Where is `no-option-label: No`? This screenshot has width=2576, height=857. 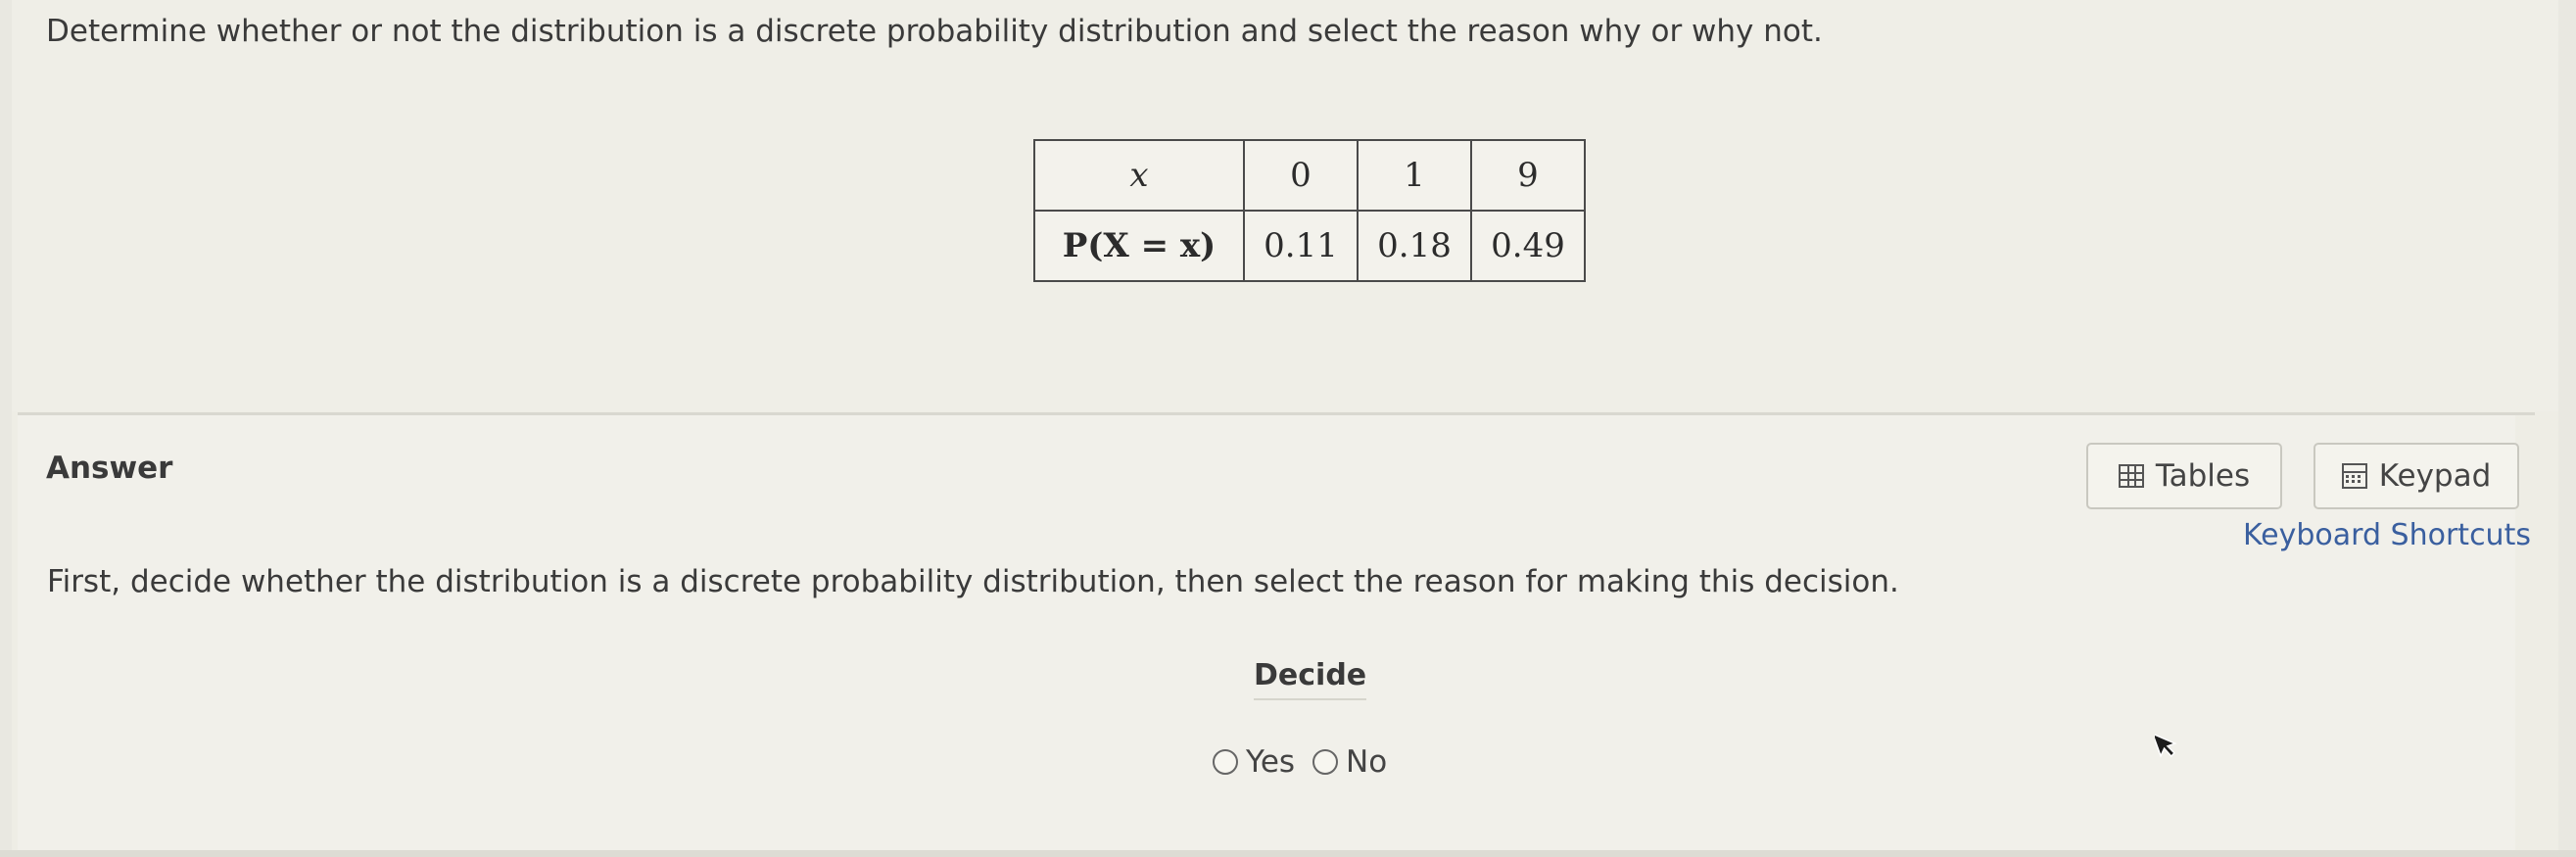 no-option-label: No is located at coordinates (1366, 762).